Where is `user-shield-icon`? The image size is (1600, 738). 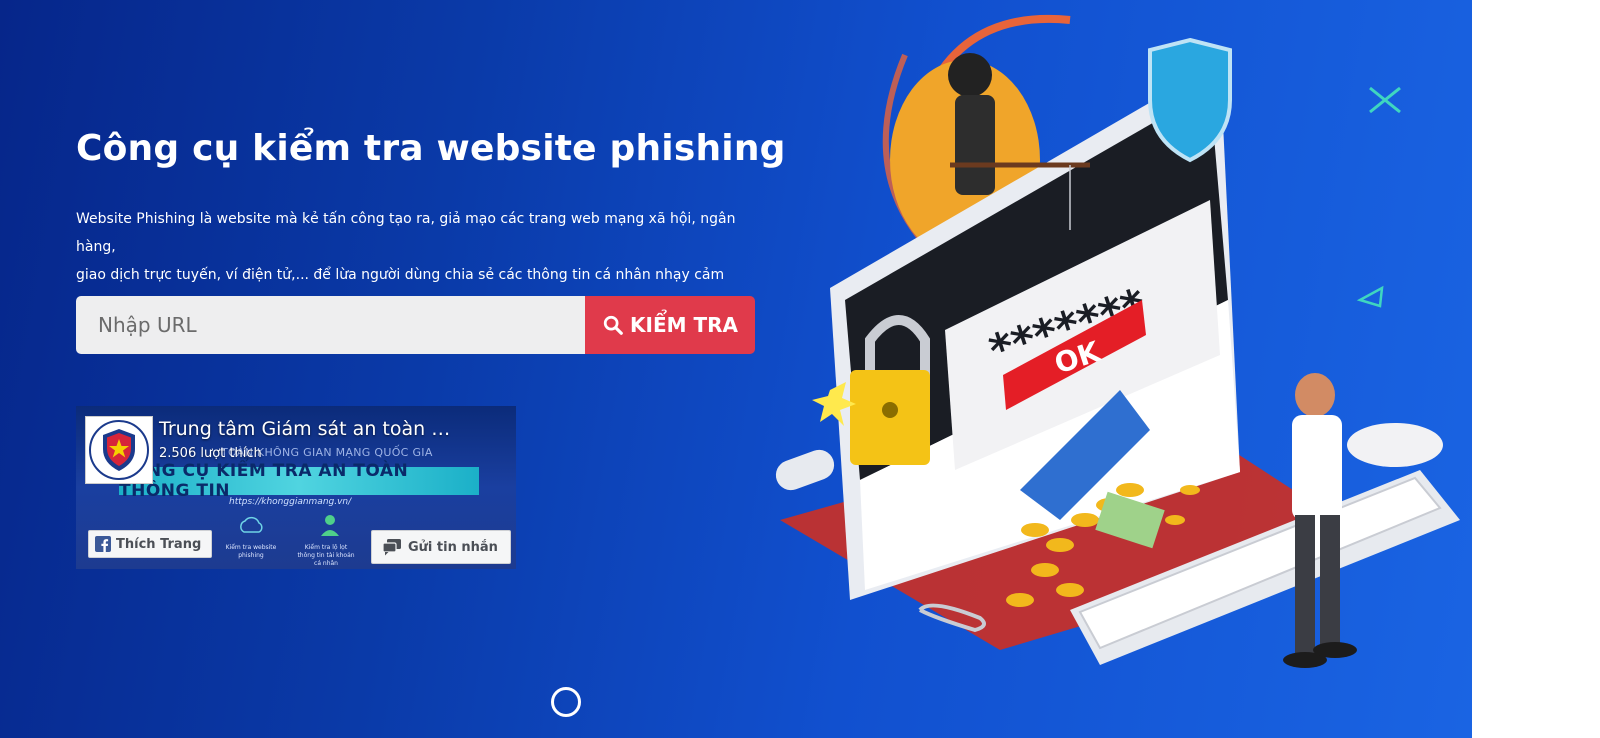 user-shield-icon is located at coordinates (330, 525).